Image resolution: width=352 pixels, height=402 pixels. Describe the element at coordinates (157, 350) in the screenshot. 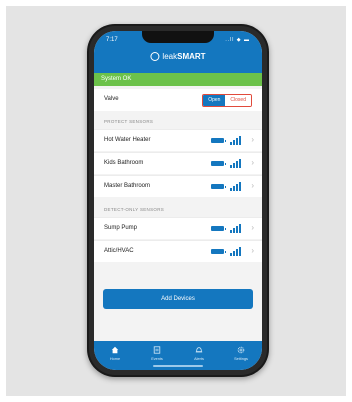

I see `events-icon` at that location.